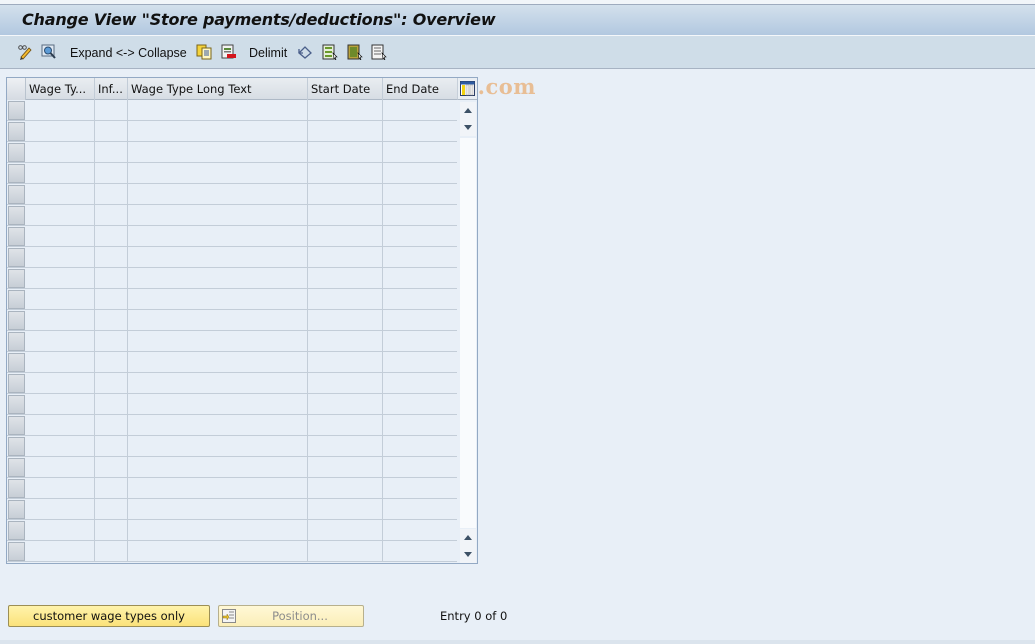 The image size is (1035, 644). I want to click on select-block-button, so click(355, 52).